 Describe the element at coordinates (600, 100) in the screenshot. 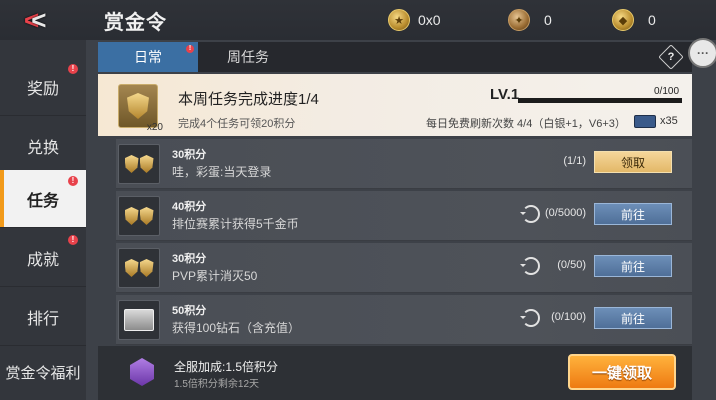

I see `level-progress-bar` at that location.